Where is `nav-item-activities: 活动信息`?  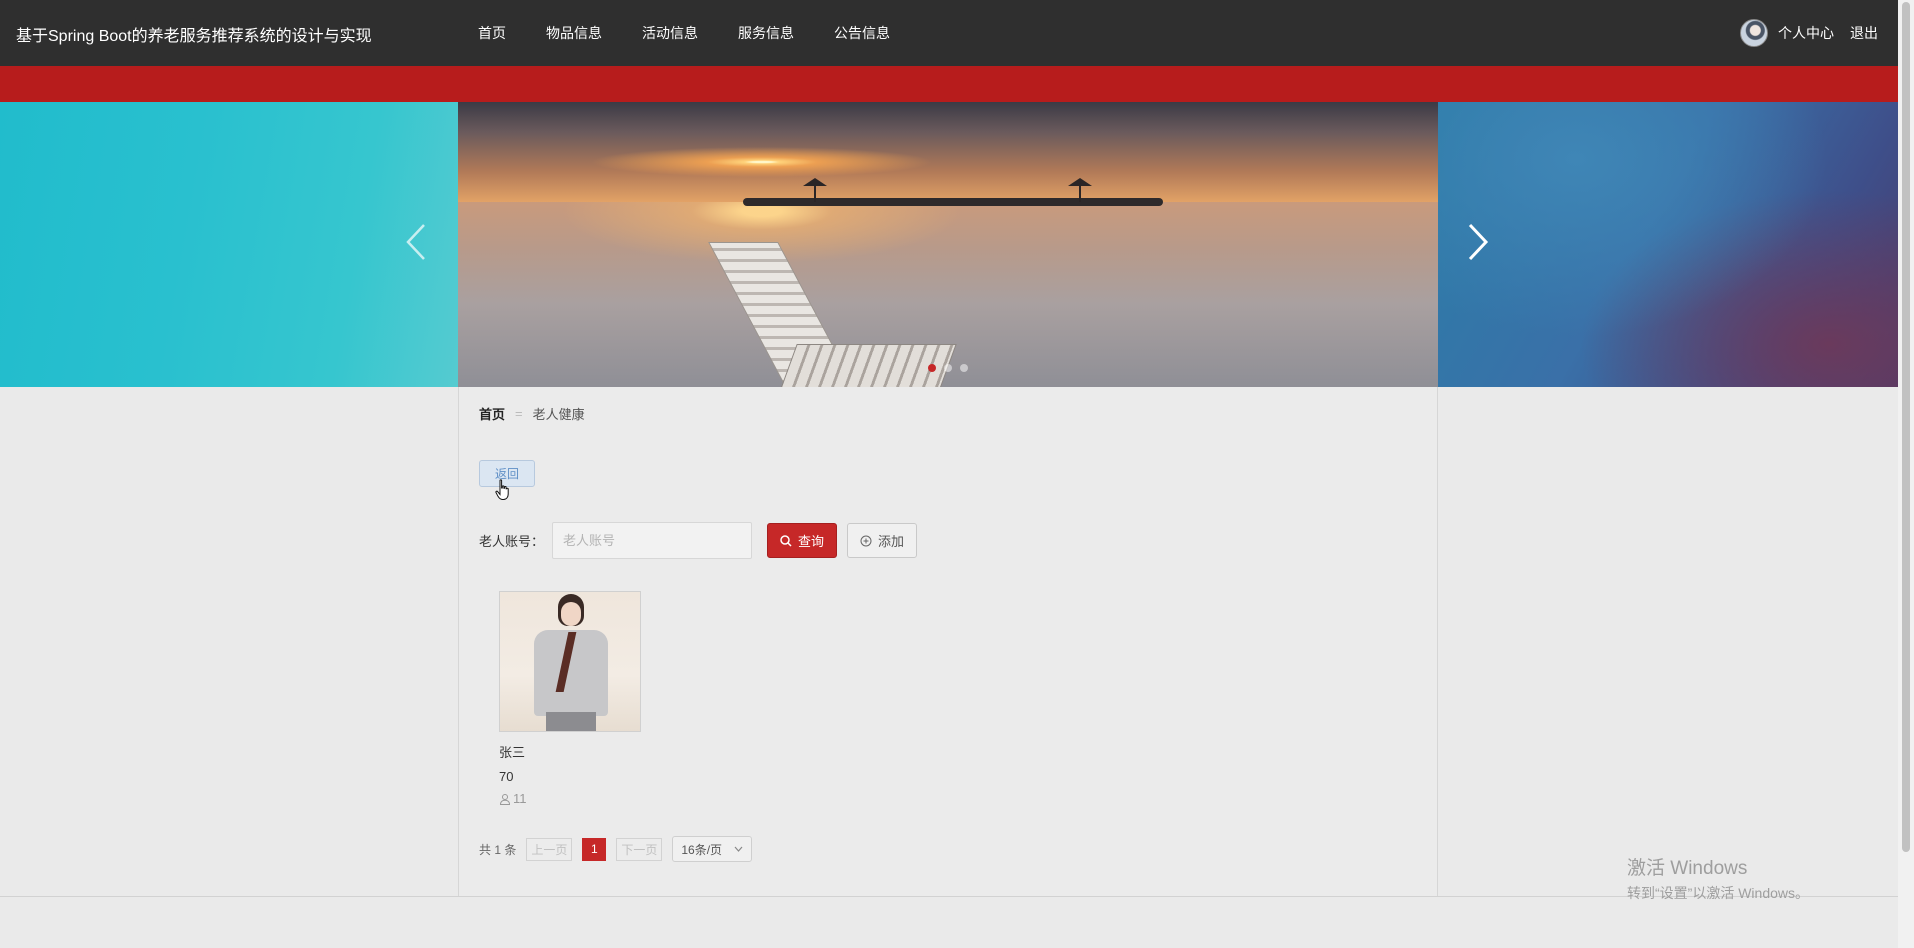 nav-item-activities: 活动信息 is located at coordinates (670, 33).